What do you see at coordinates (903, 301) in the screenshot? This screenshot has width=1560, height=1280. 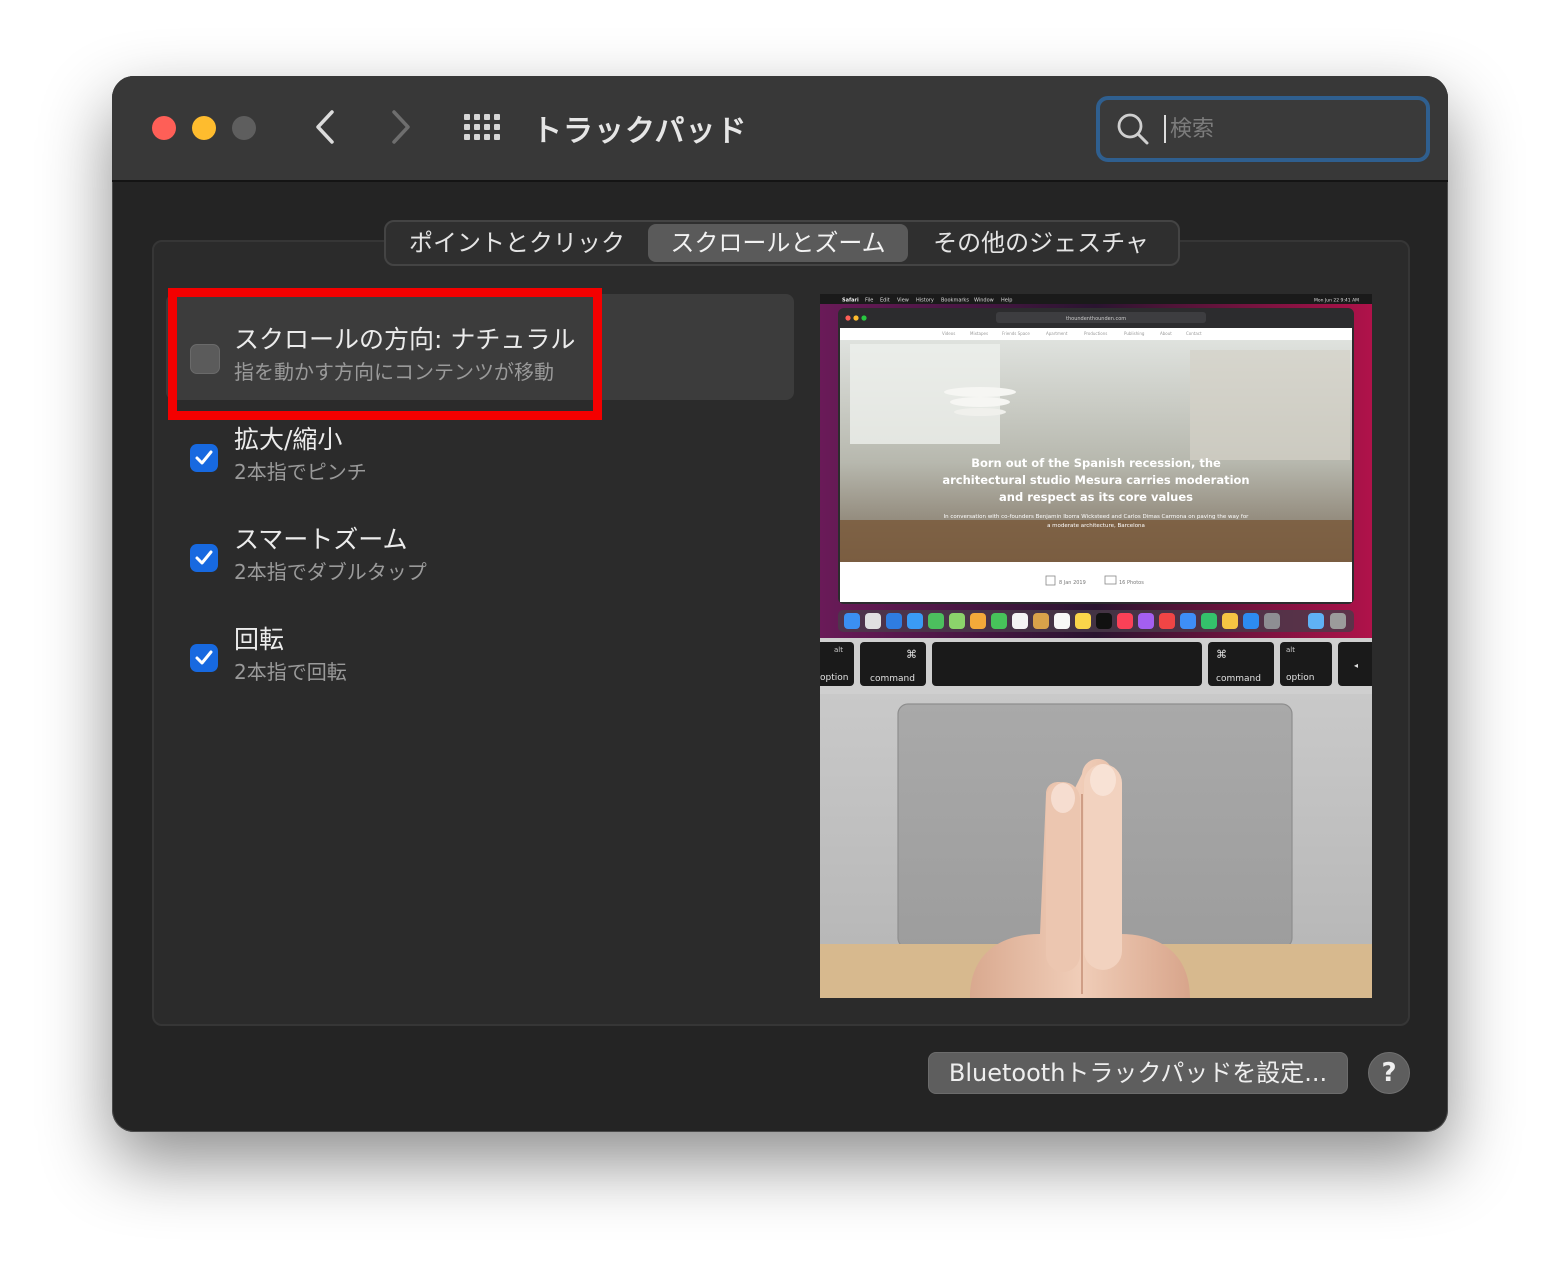 I see `menubar-item: View` at bounding box center [903, 301].